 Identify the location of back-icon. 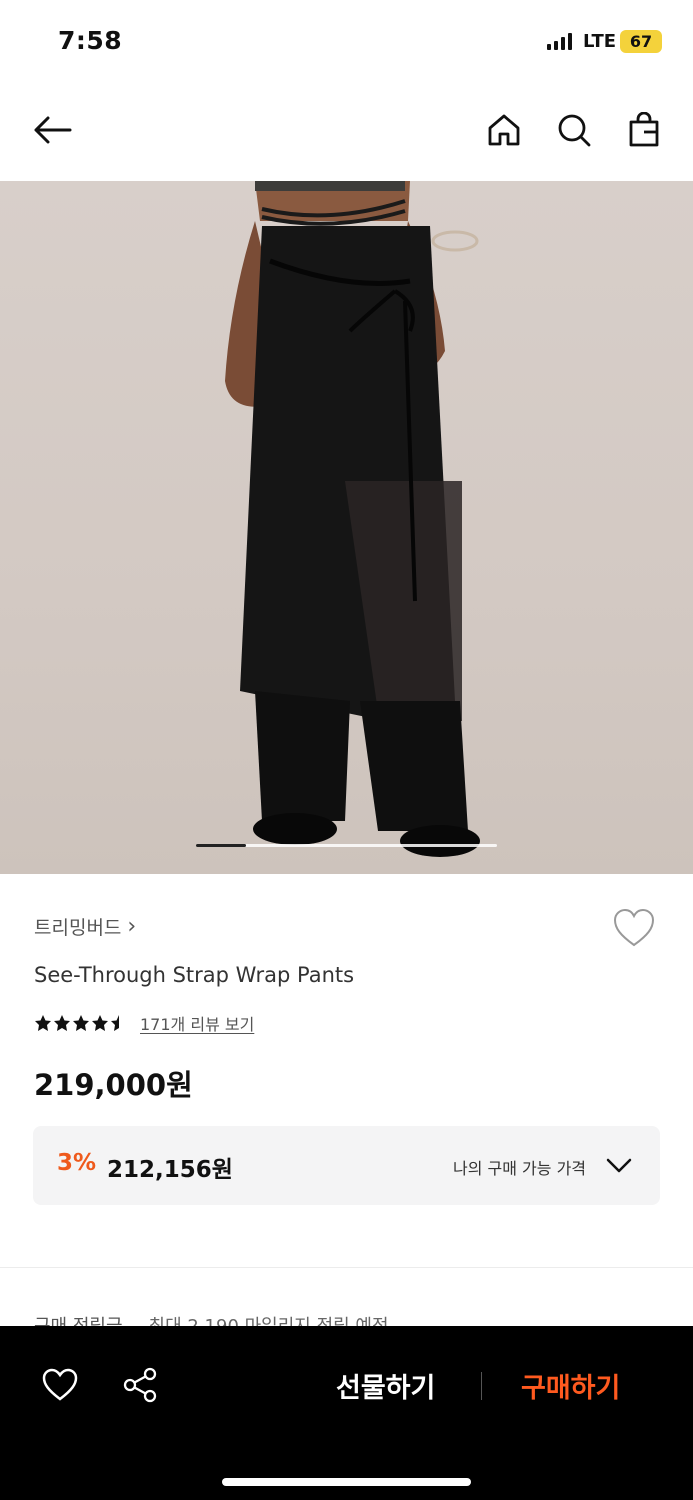
(52, 130).